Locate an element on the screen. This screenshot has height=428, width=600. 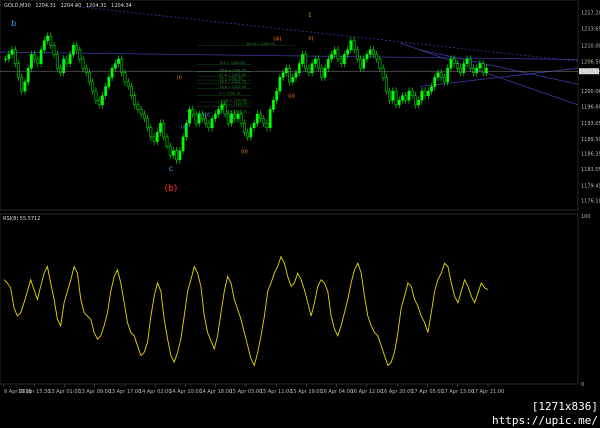
price-tick: 1206.50 is located at coordinates (590, 62).